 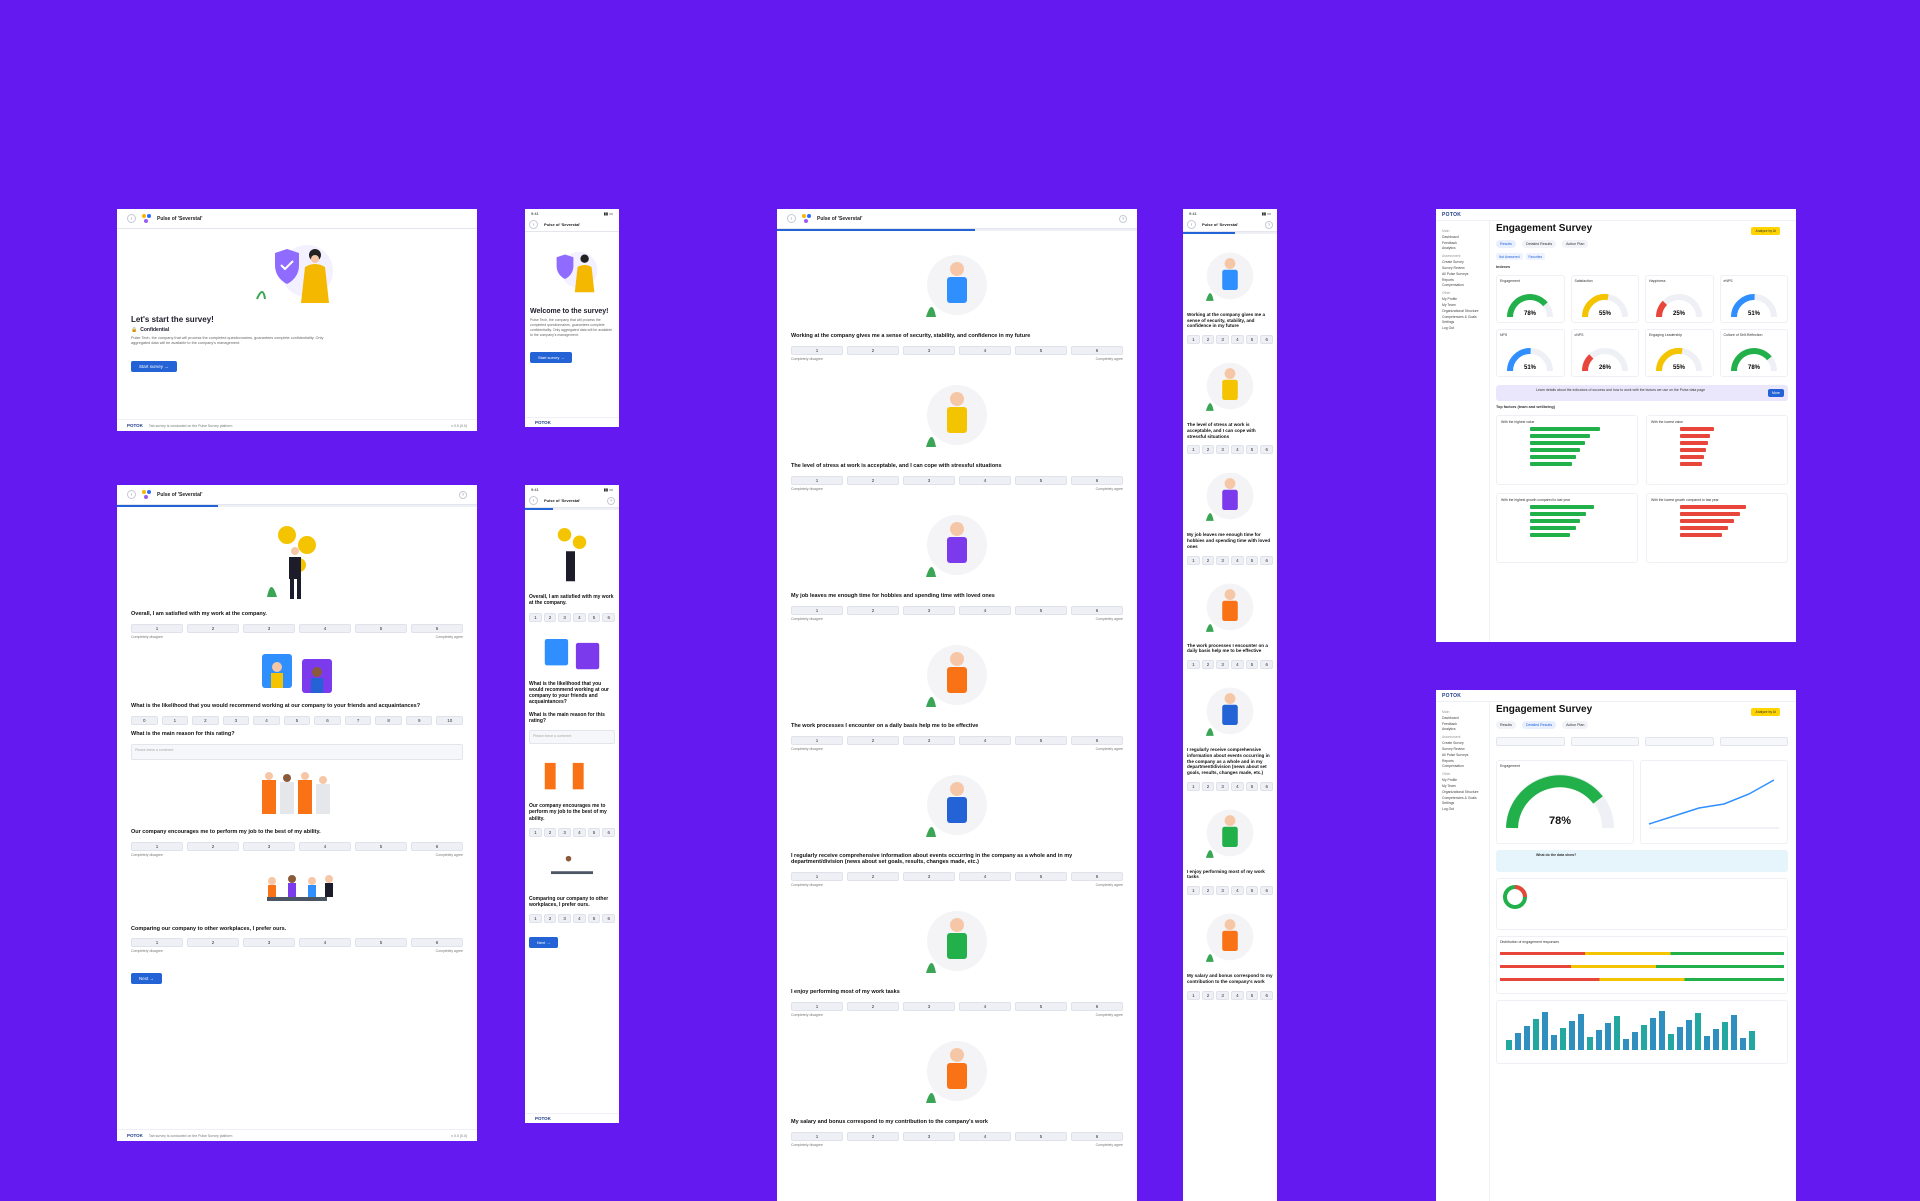 I want to click on sidebar-item: Create Survey, so click(x=1462, y=262).